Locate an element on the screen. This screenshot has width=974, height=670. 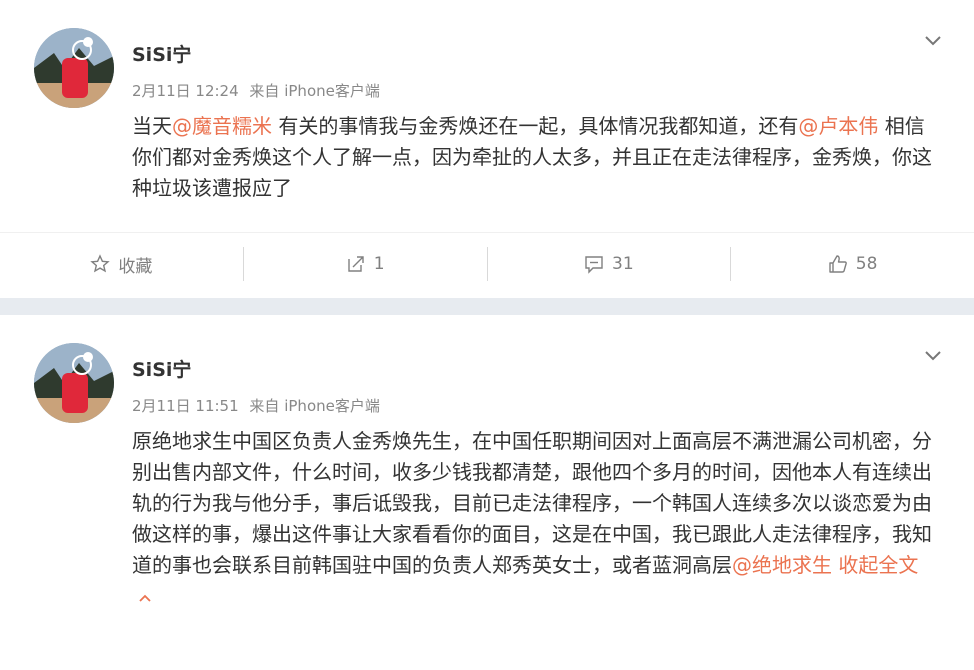
post-date: 2月11日 12:24 is located at coordinates (185, 91).